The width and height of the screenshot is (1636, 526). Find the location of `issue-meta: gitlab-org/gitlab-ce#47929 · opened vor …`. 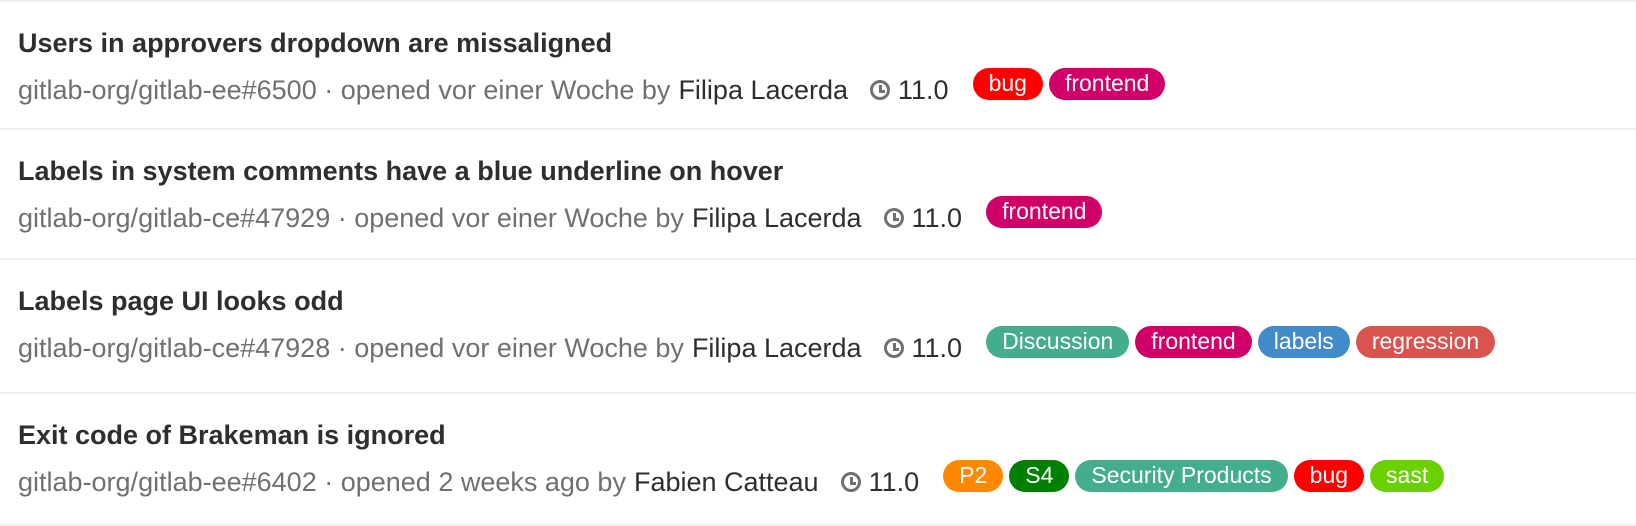

issue-meta: gitlab-org/gitlab-ce#47929 · opened vor … is located at coordinates (563, 215).